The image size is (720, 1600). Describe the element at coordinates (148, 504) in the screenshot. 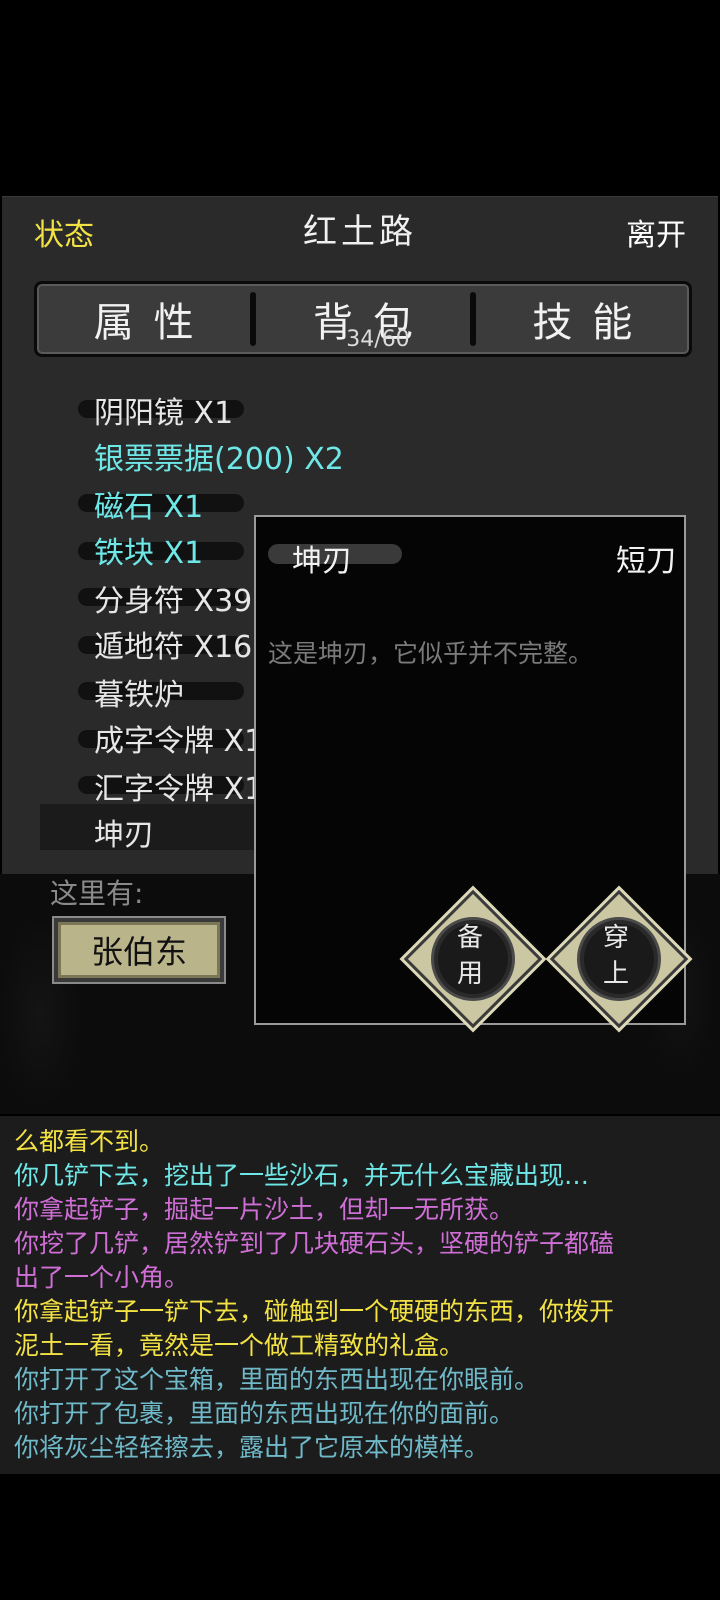

I see `inventory-item: 磁石 X1` at that location.